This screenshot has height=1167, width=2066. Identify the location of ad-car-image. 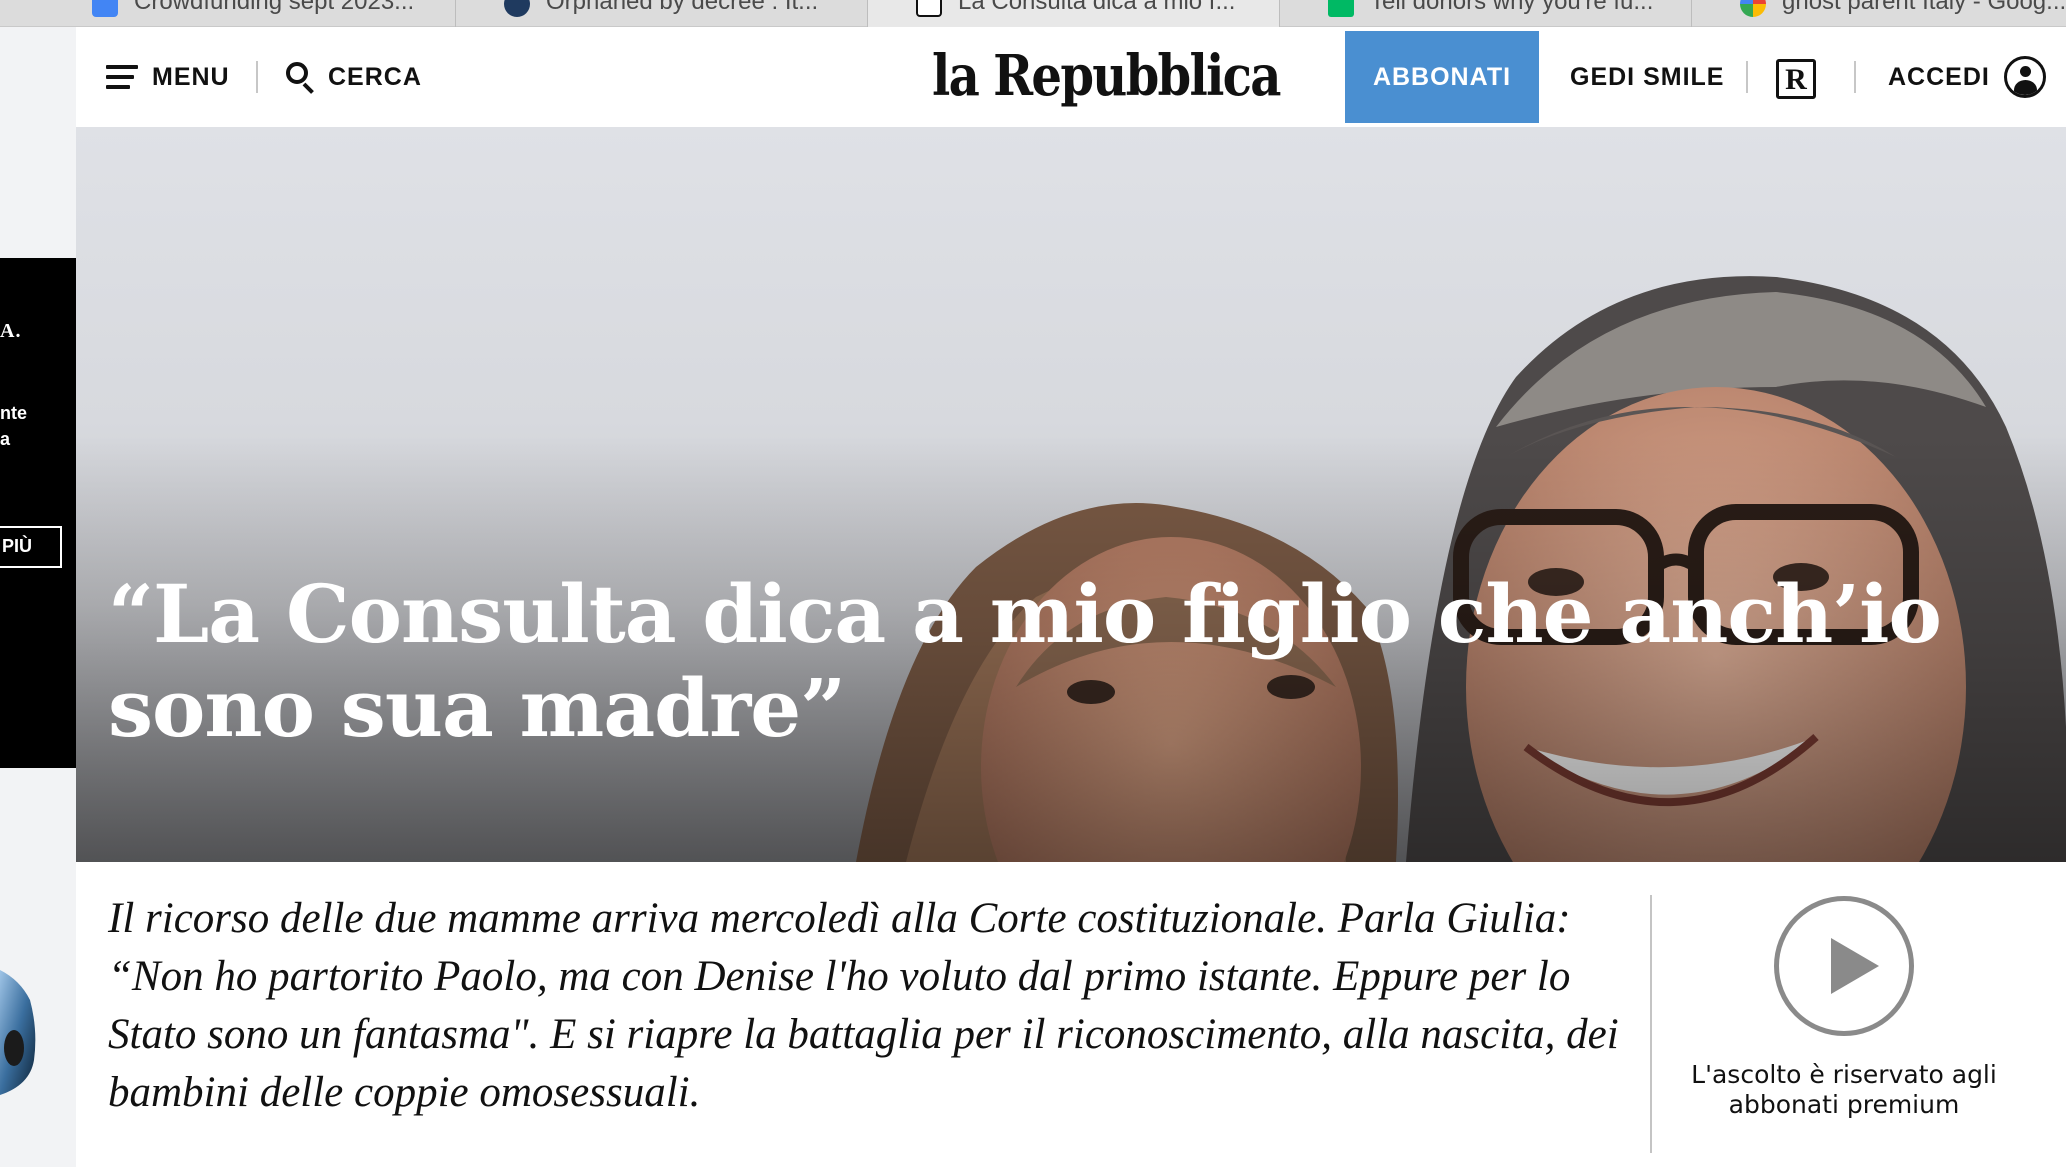
(18, 1032).